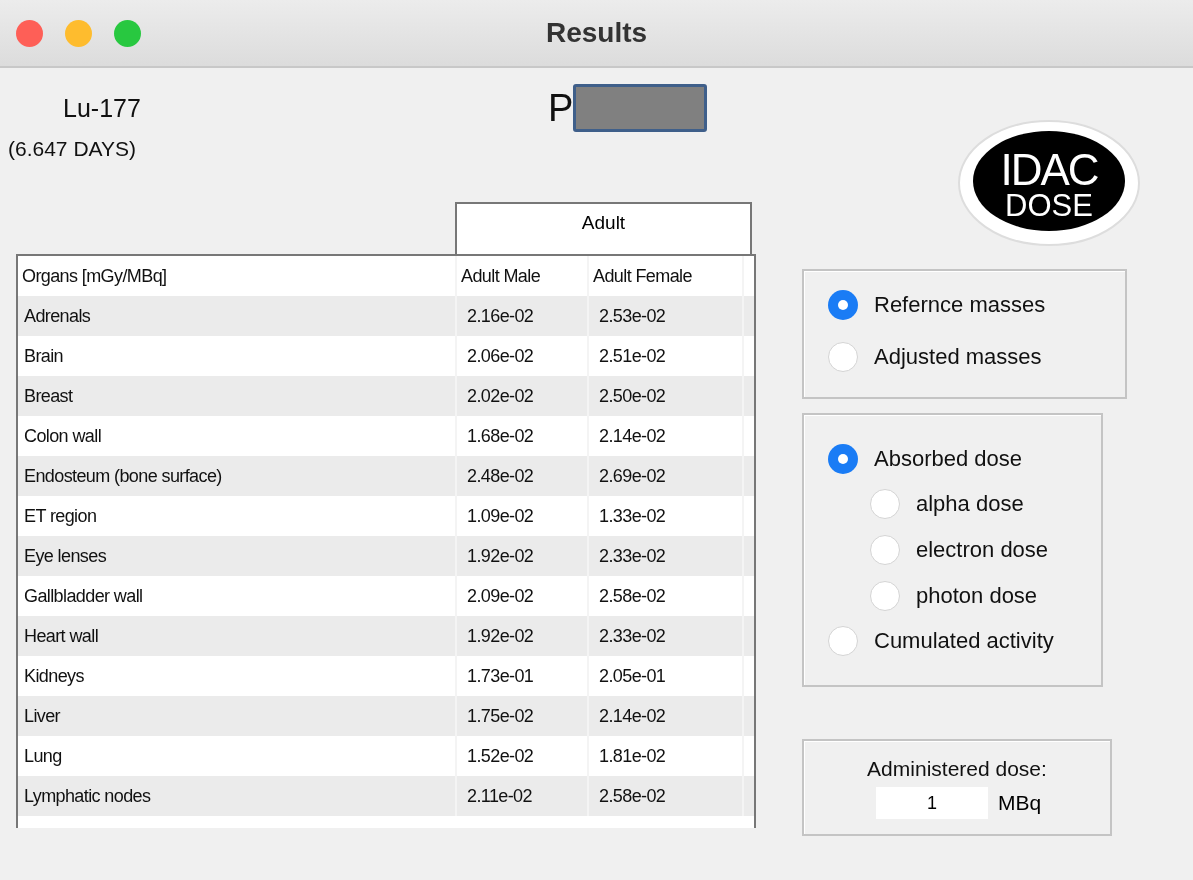 The width and height of the screenshot is (1193, 880). What do you see at coordinates (982, 550) in the screenshot?
I see `radio-label: electron dose` at bounding box center [982, 550].